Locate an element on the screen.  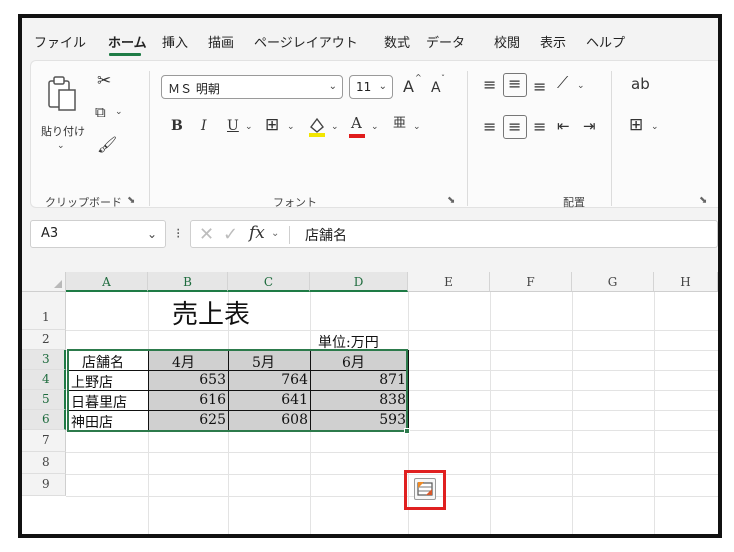
row-header-1: 1 is located at coordinates (44, 311).